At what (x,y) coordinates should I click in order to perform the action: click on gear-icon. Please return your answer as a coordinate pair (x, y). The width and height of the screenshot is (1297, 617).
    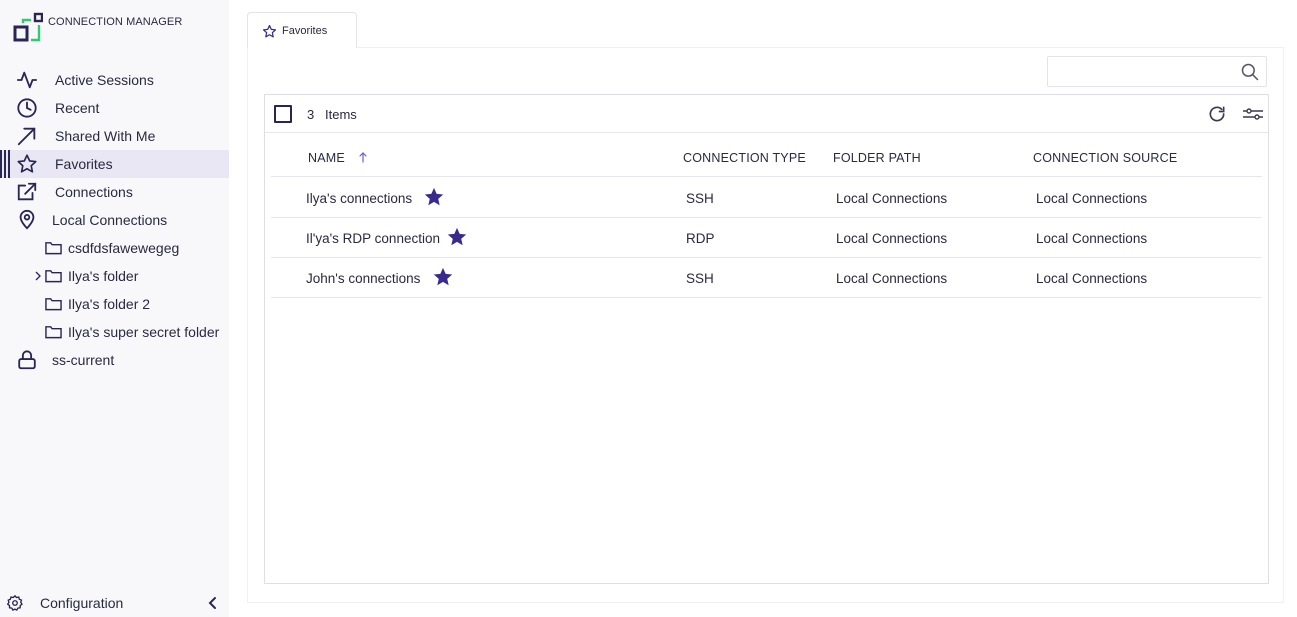
    Looking at the image, I should click on (14, 602).